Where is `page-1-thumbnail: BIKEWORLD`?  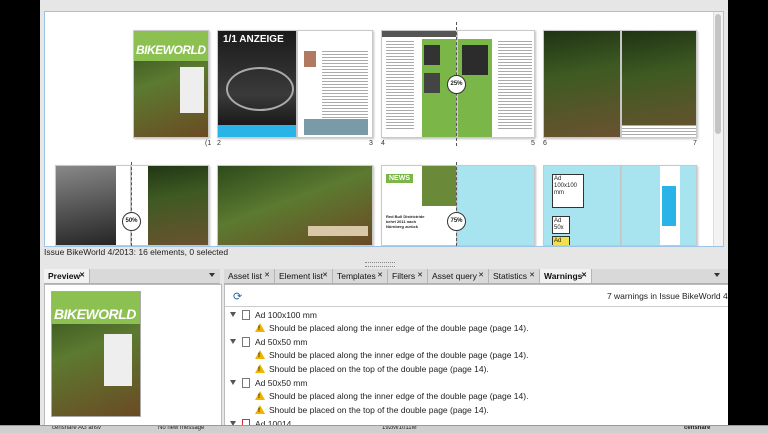
page-1-thumbnail: BIKEWORLD is located at coordinates (171, 84).